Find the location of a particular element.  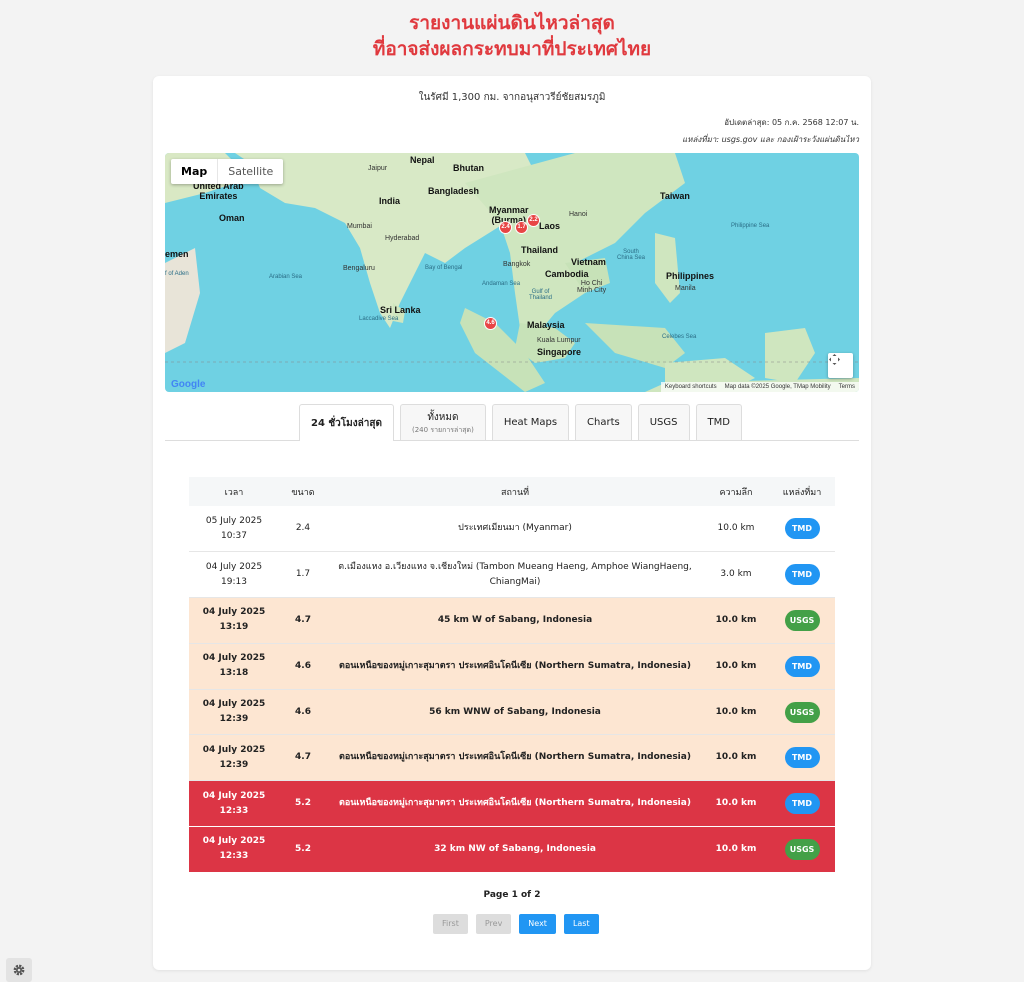

tab-tmd: TMD is located at coordinates (718, 422).